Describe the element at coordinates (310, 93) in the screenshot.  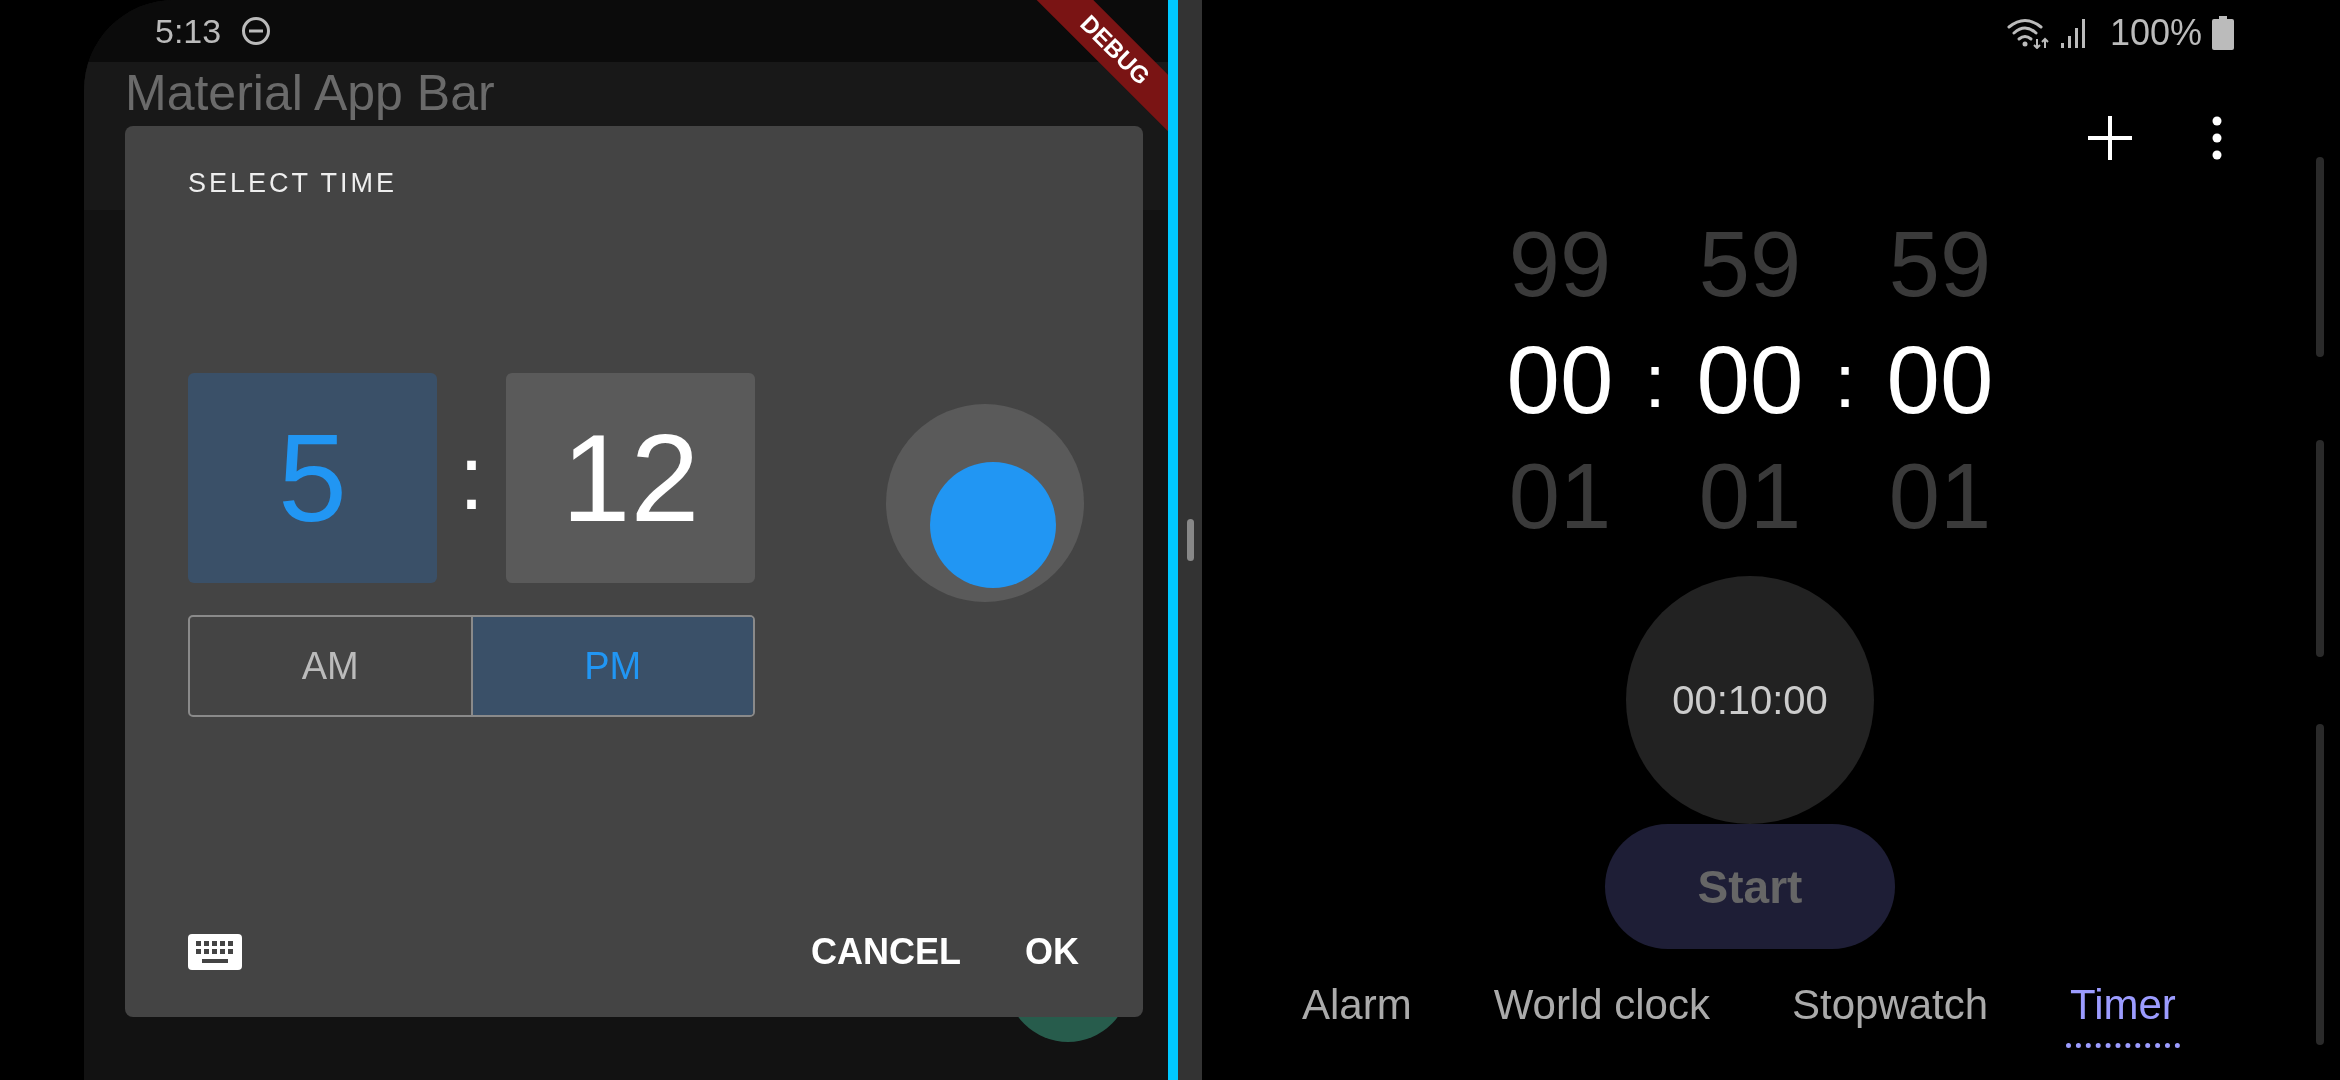
I see `app-bar-title: Material App Bar` at that location.